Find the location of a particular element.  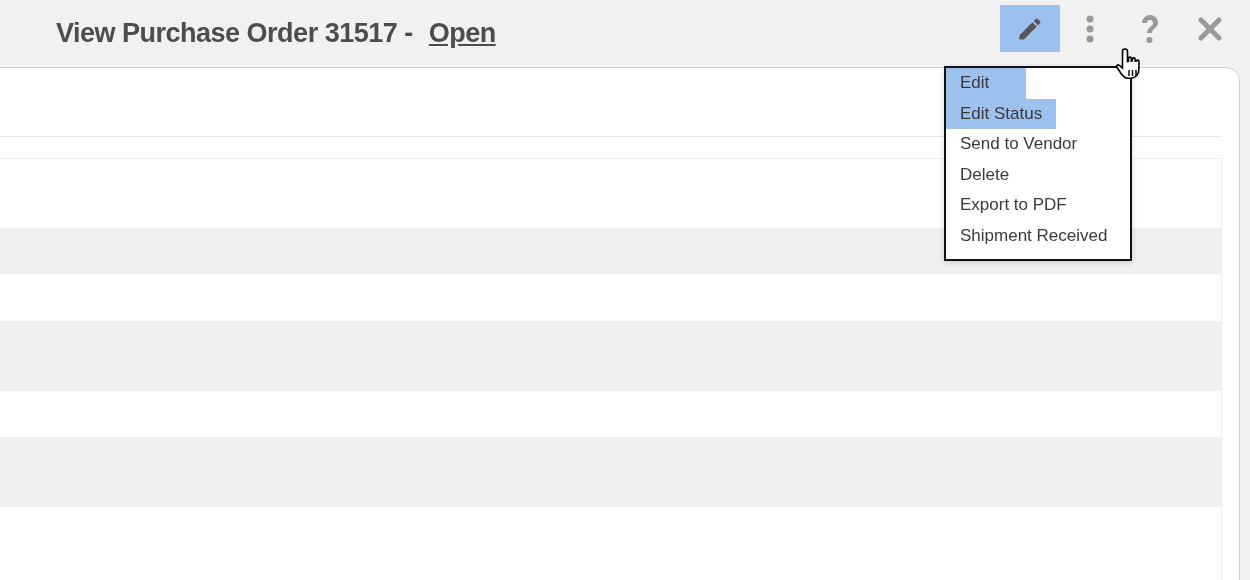

menu-item: Edit Status is located at coordinates (1001, 113).